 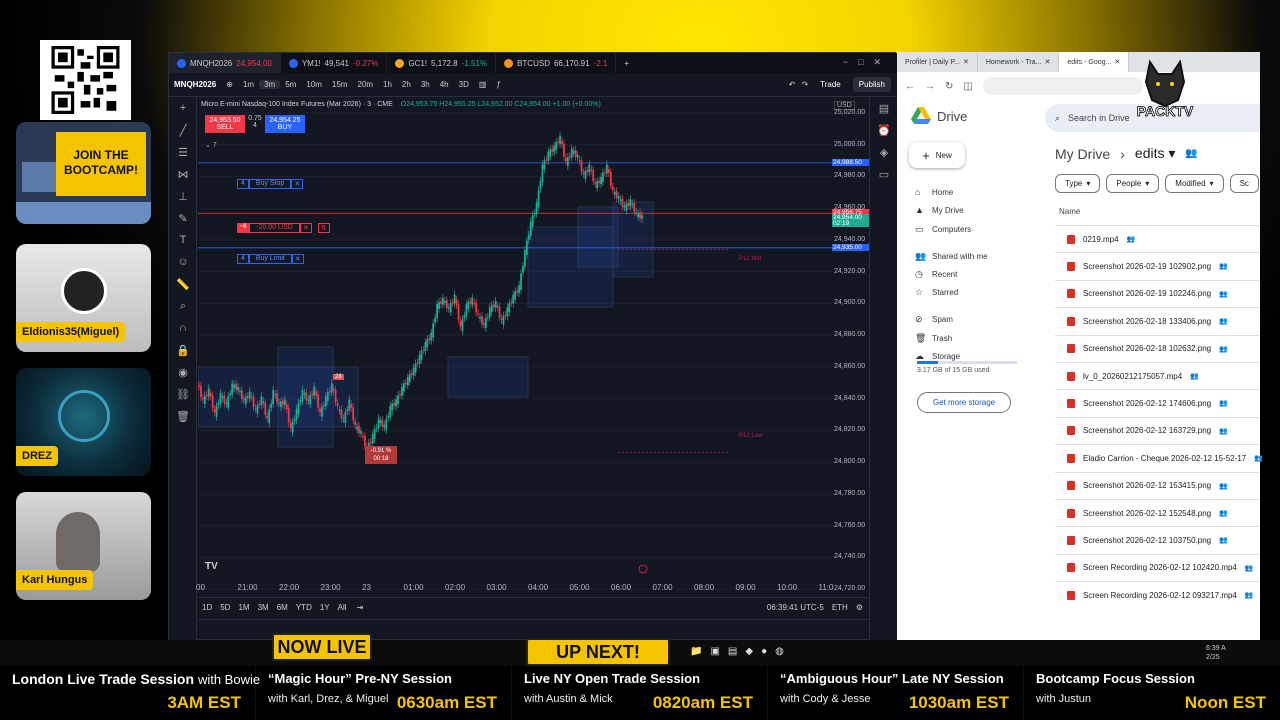 What do you see at coordinates (425, 84) in the screenshot?
I see `interval-3h: 3h` at bounding box center [425, 84].